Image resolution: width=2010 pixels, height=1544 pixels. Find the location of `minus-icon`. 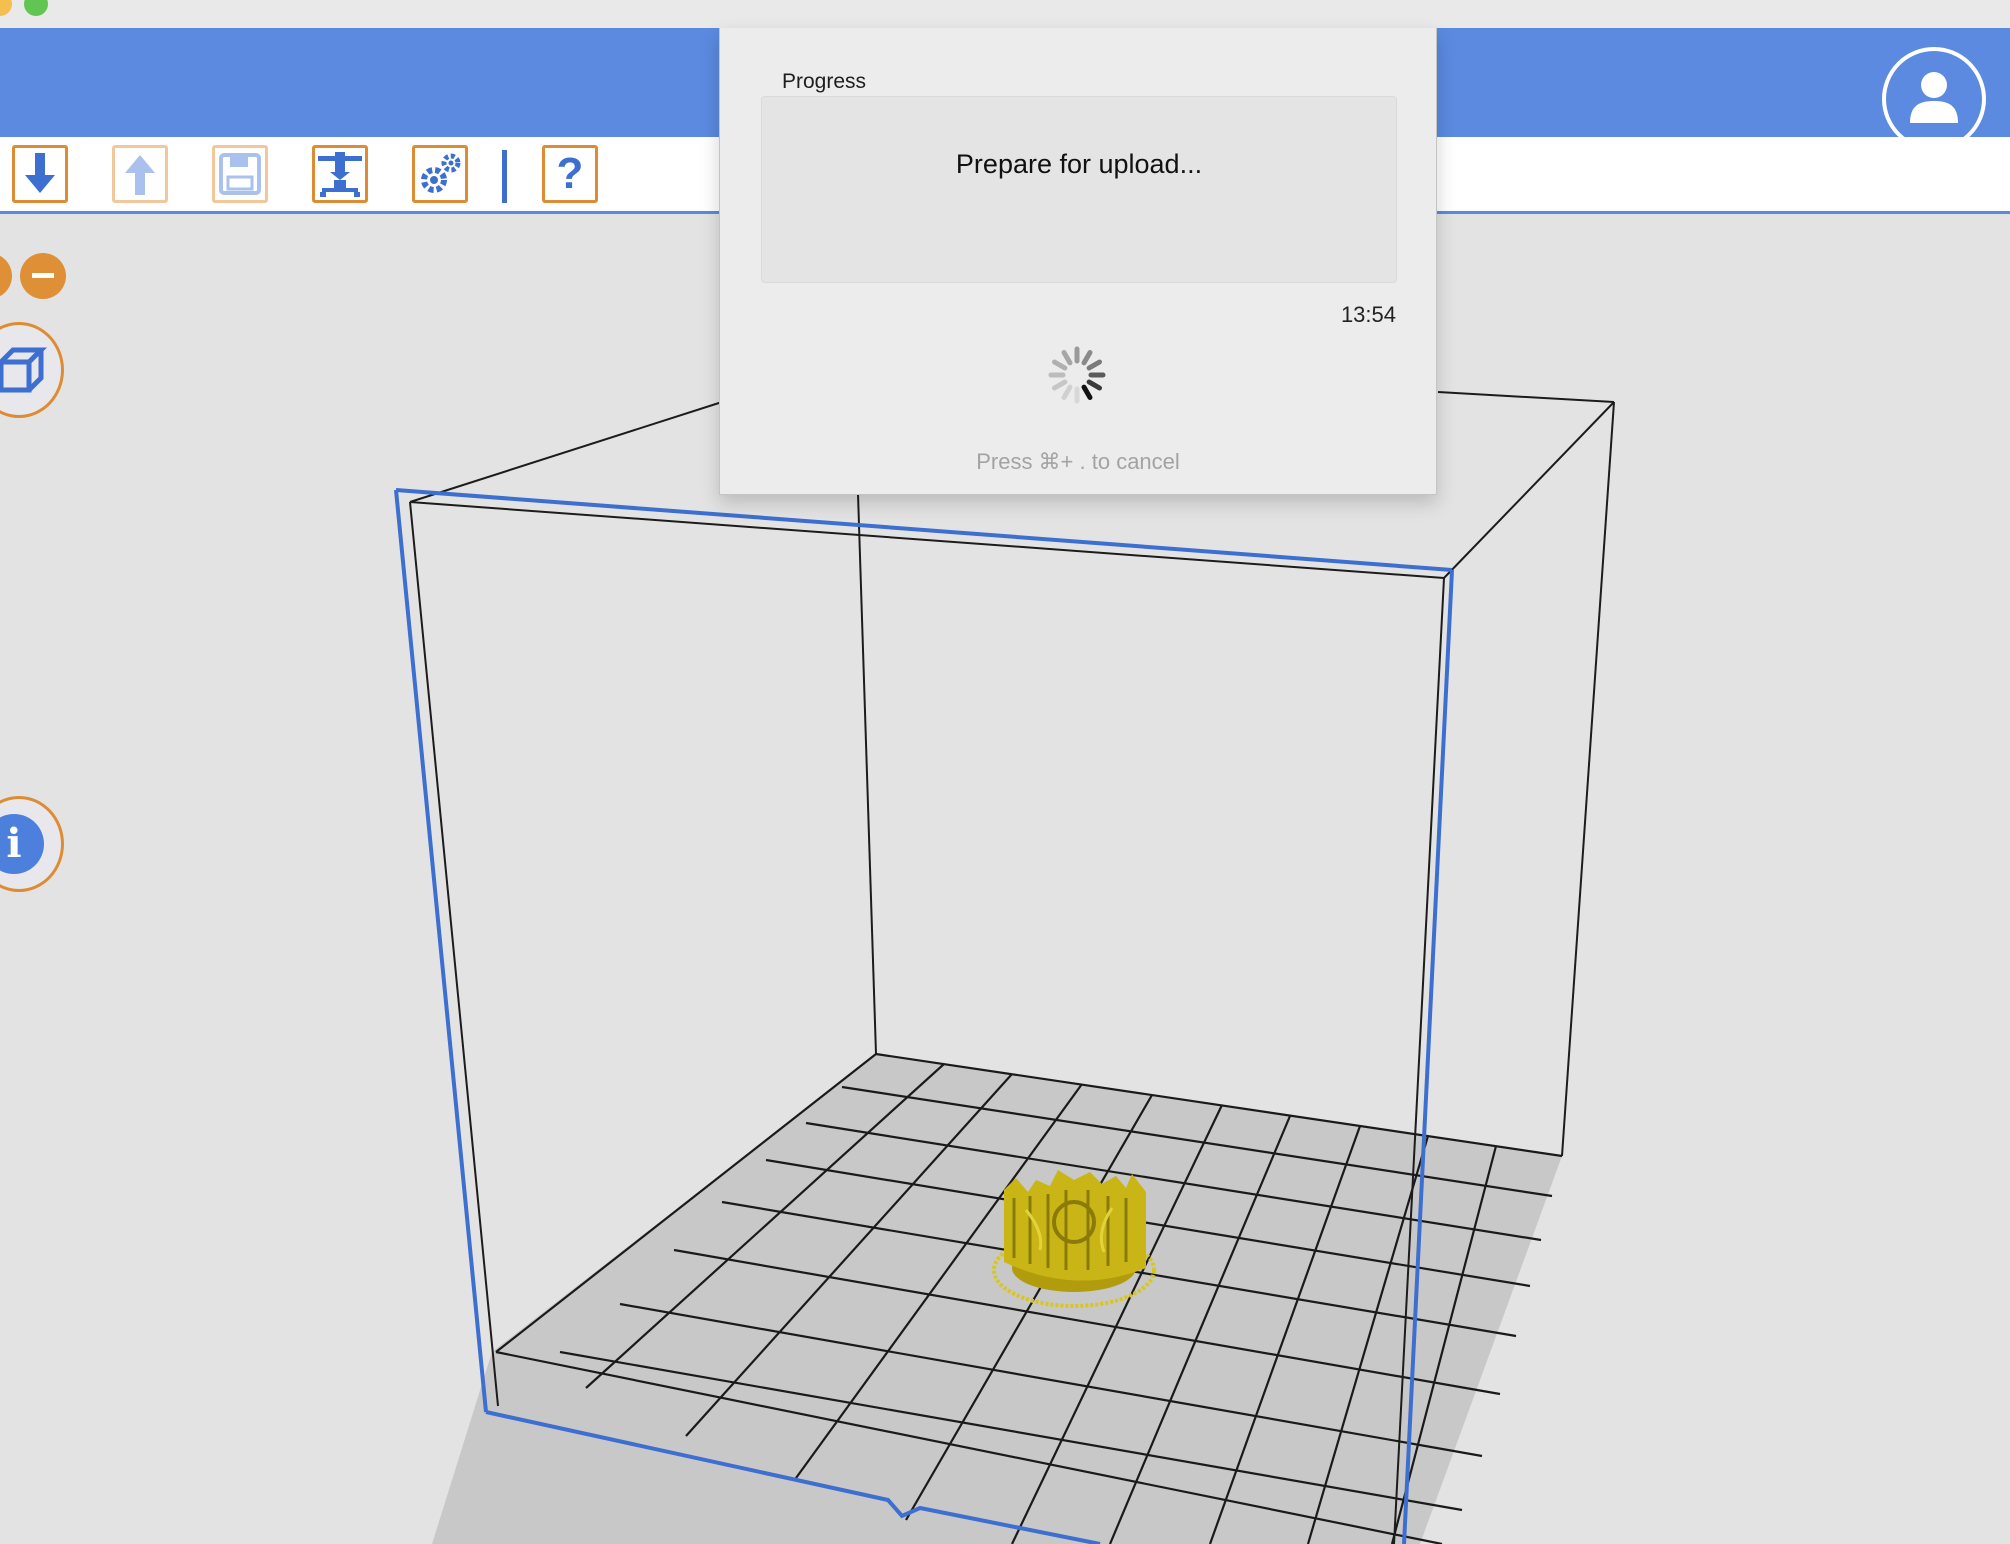

minus-icon is located at coordinates (43, 275).